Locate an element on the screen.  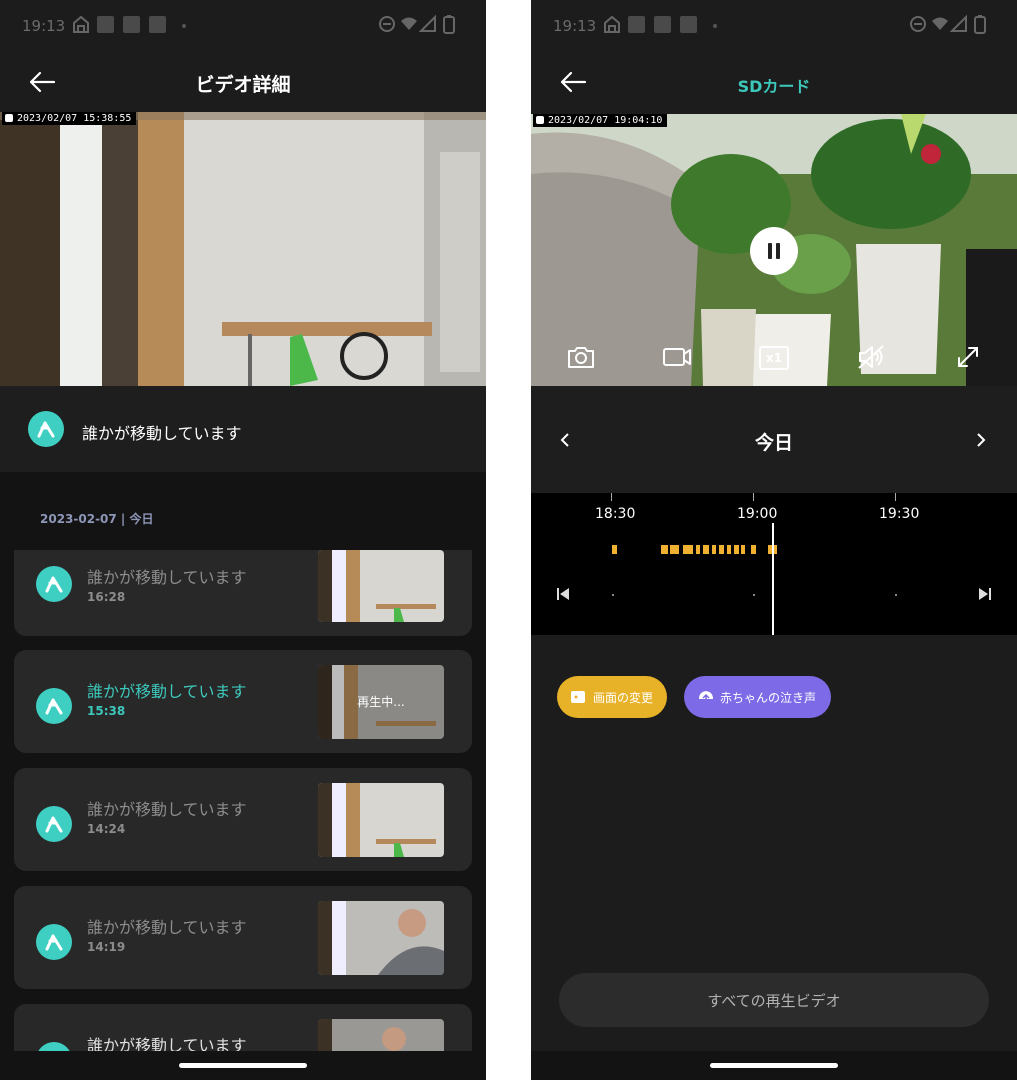
screen-change-icon is located at coordinates (578, 697).